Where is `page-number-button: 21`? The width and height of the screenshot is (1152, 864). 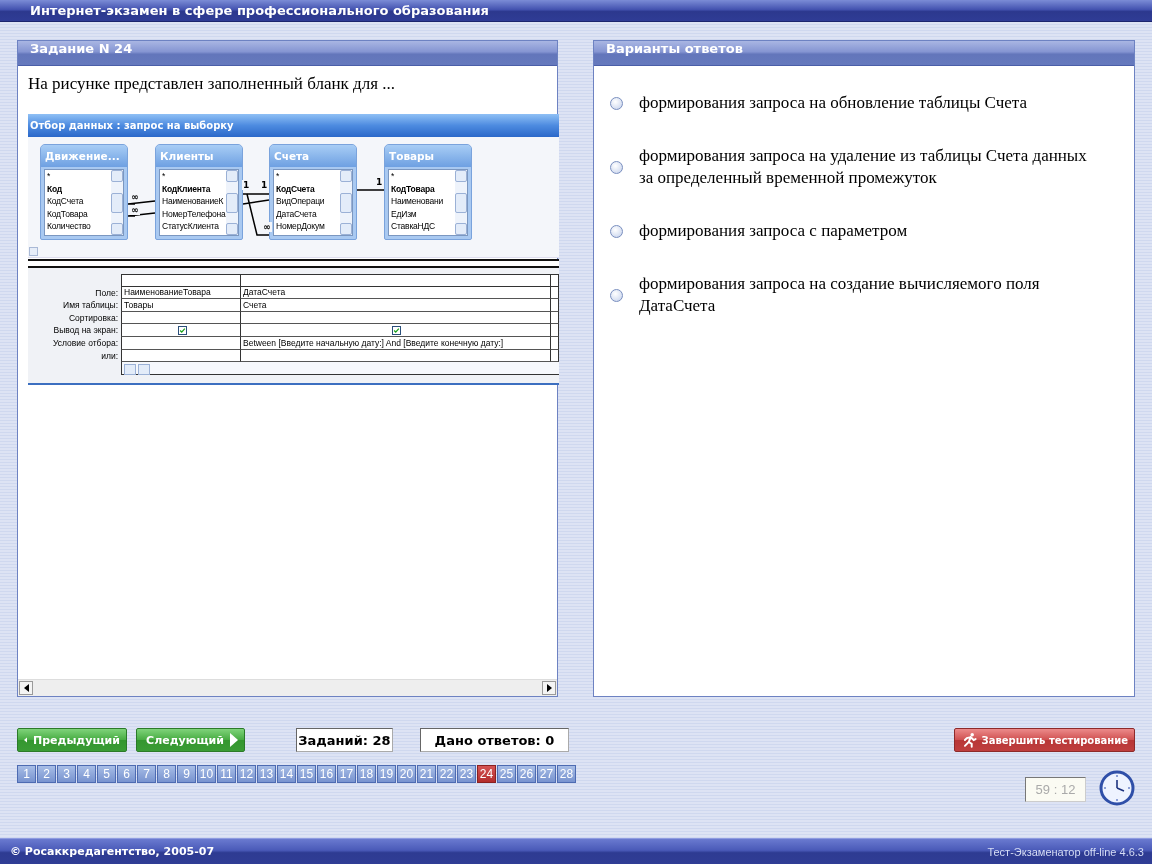 page-number-button: 21 is located at coordinates (426, 774).